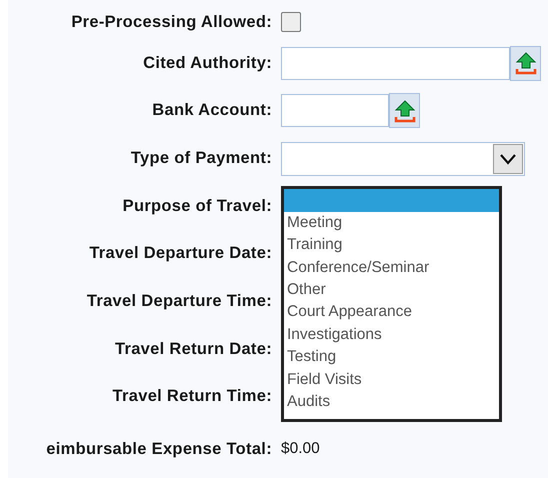 This screenshot has width=548, height=478. What do you see at coordinates (171, 22) in the screenshot?
I see `field-label: Pre-Processing Allowed:` at bounding box center [171, 22].